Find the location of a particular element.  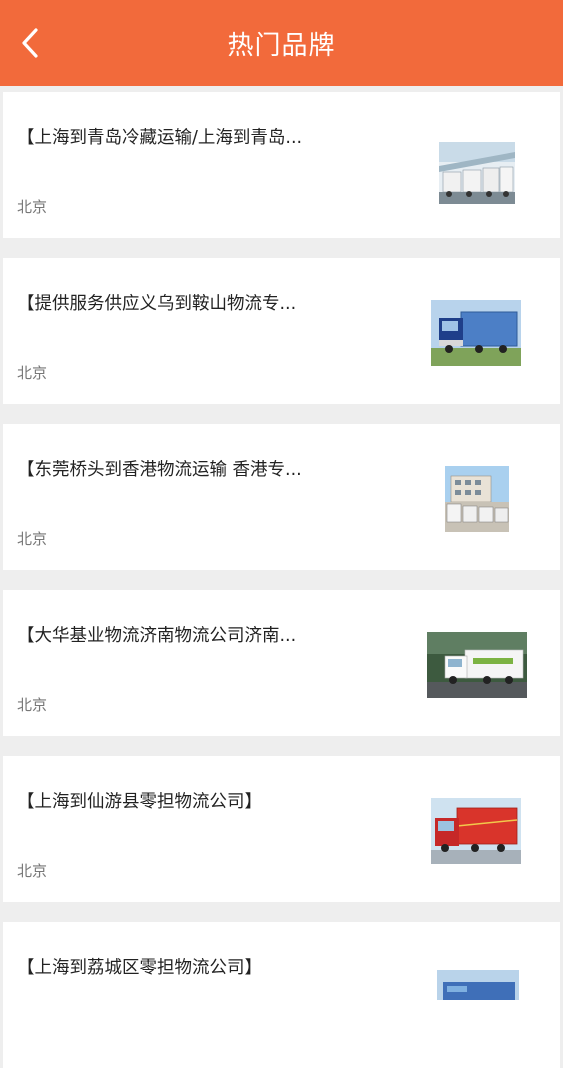

back-button is located at coordinates (32, 43).